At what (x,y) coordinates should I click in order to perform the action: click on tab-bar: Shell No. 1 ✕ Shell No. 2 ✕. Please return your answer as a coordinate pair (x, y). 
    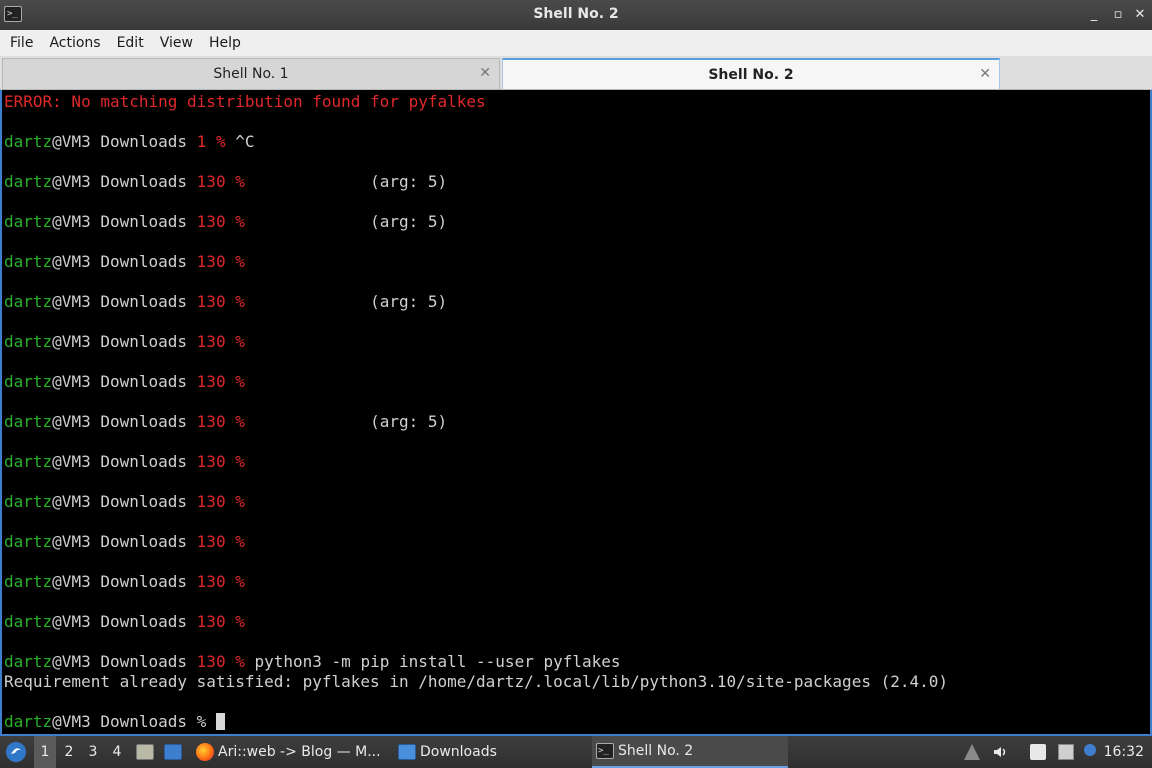
    Looking at the image, I should click on (576, 73).